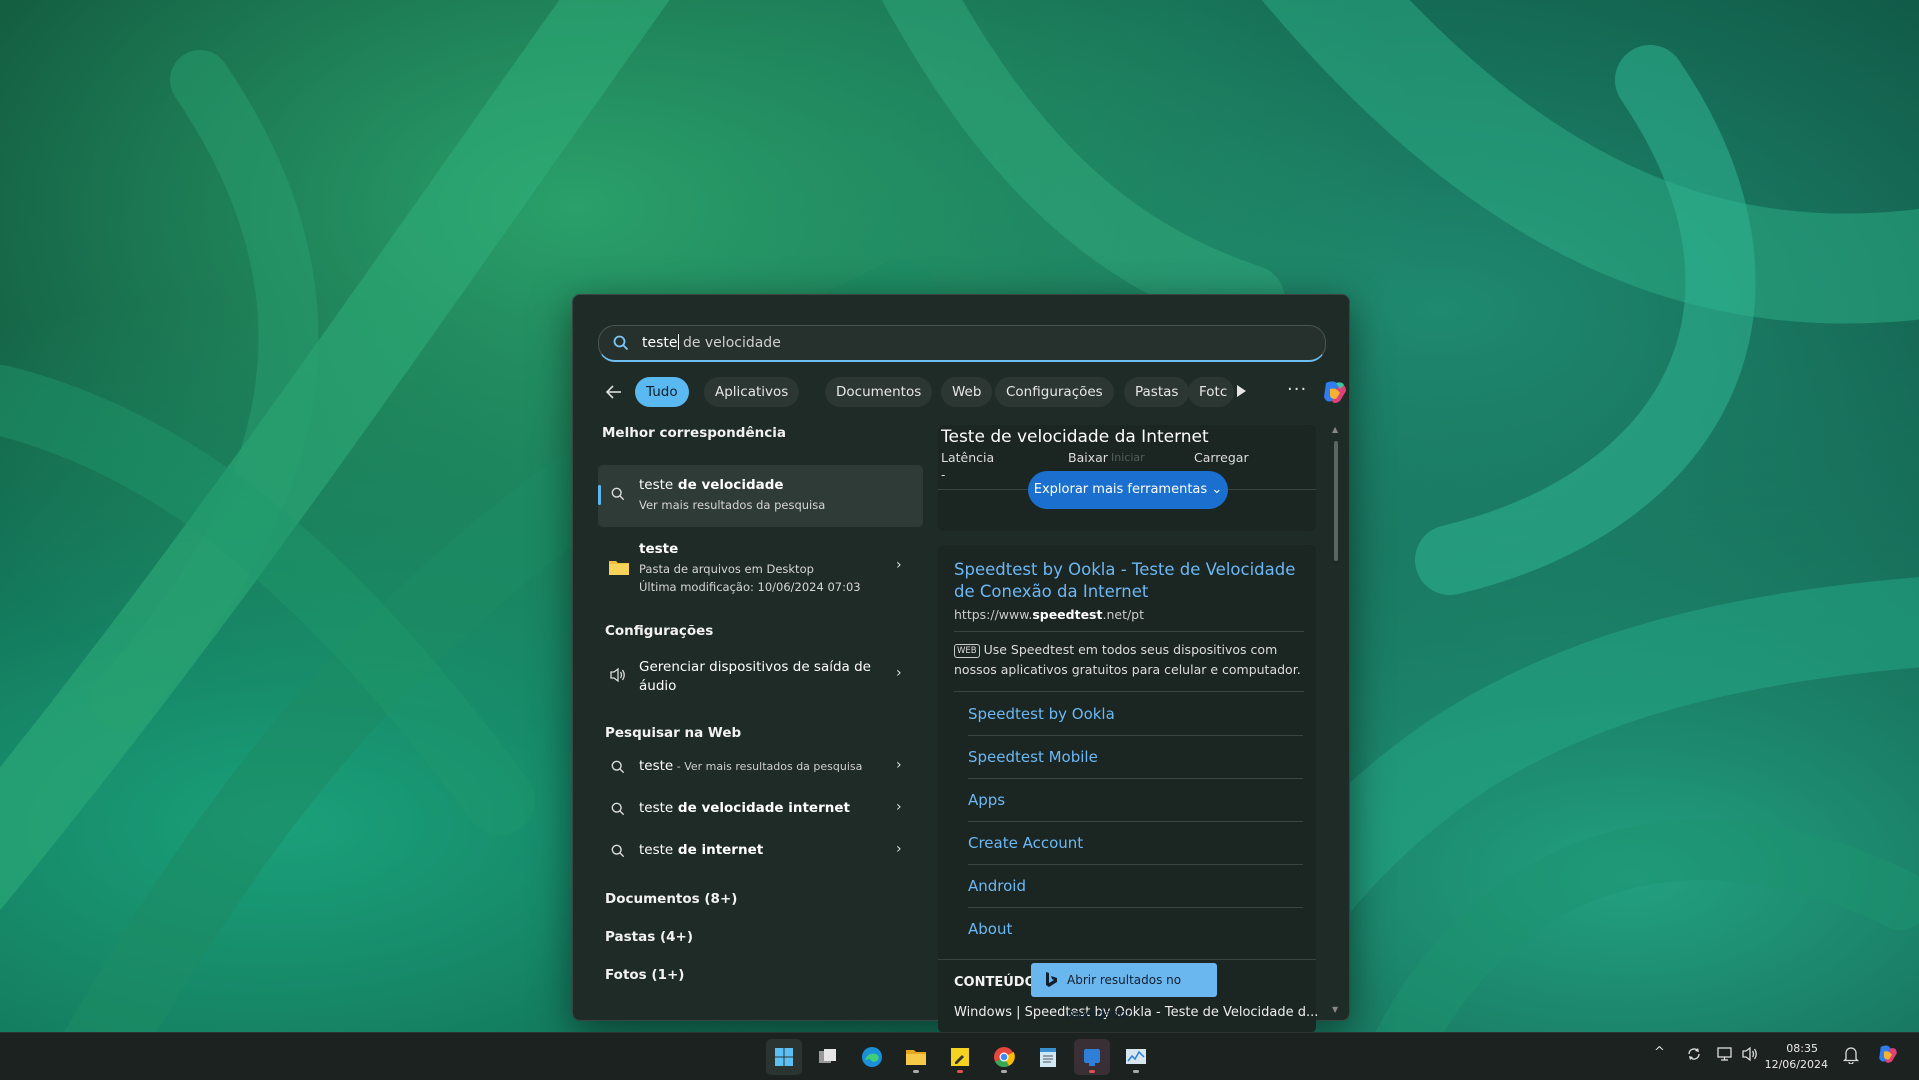  I want to click on web-search-heading: Pesquisar na Web, so click(673, 733).